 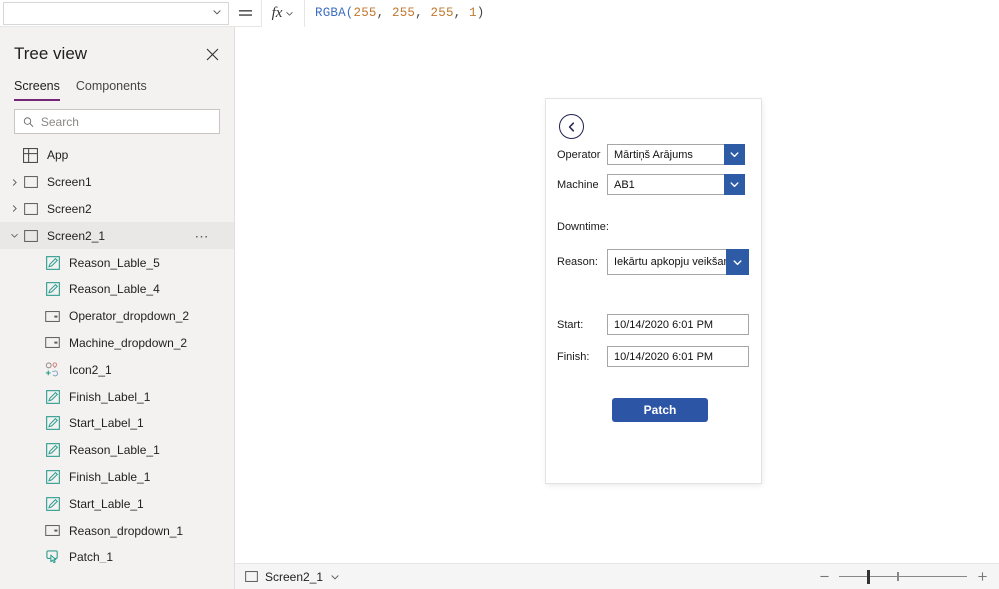 What do you see at coordinates (480, 13) in the screenshot?
I see `formula-close-paren: )` at bounding box center [480, 13].